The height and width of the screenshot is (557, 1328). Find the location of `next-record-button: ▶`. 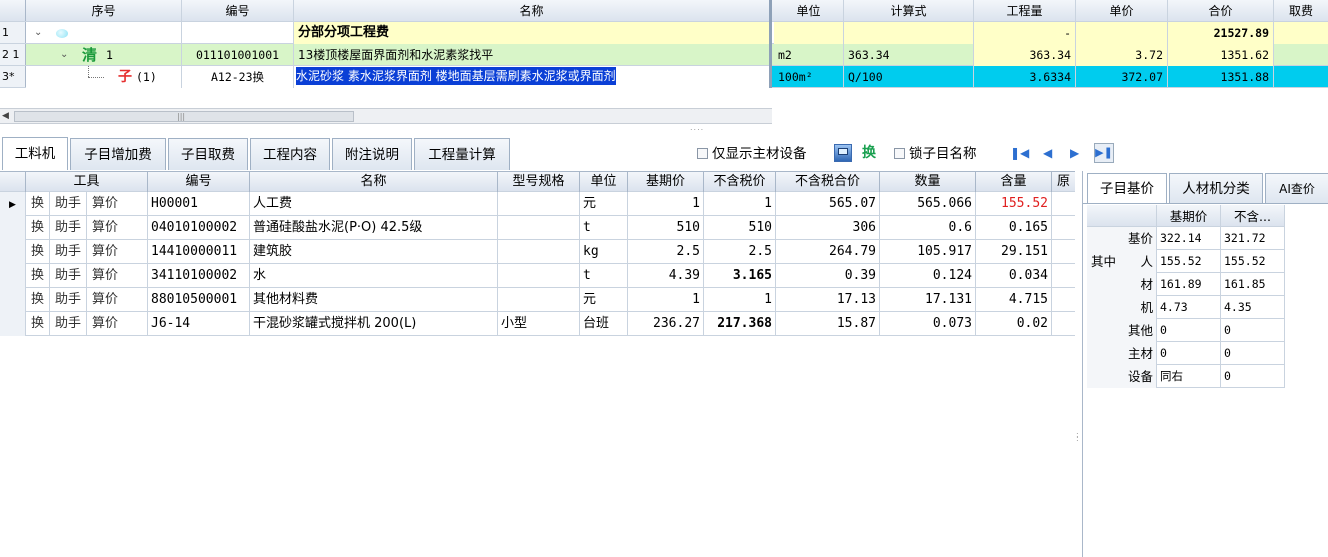

next-record-button: ▶ is located at coordinates (1074, 153).